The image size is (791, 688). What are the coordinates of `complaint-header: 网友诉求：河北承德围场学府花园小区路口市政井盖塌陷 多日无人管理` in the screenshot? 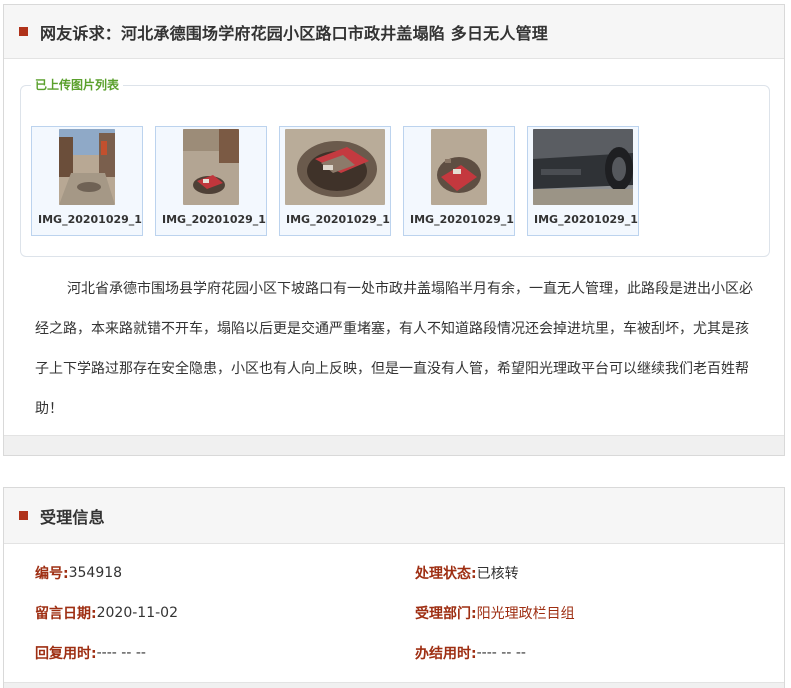 It's located at (394, 32).